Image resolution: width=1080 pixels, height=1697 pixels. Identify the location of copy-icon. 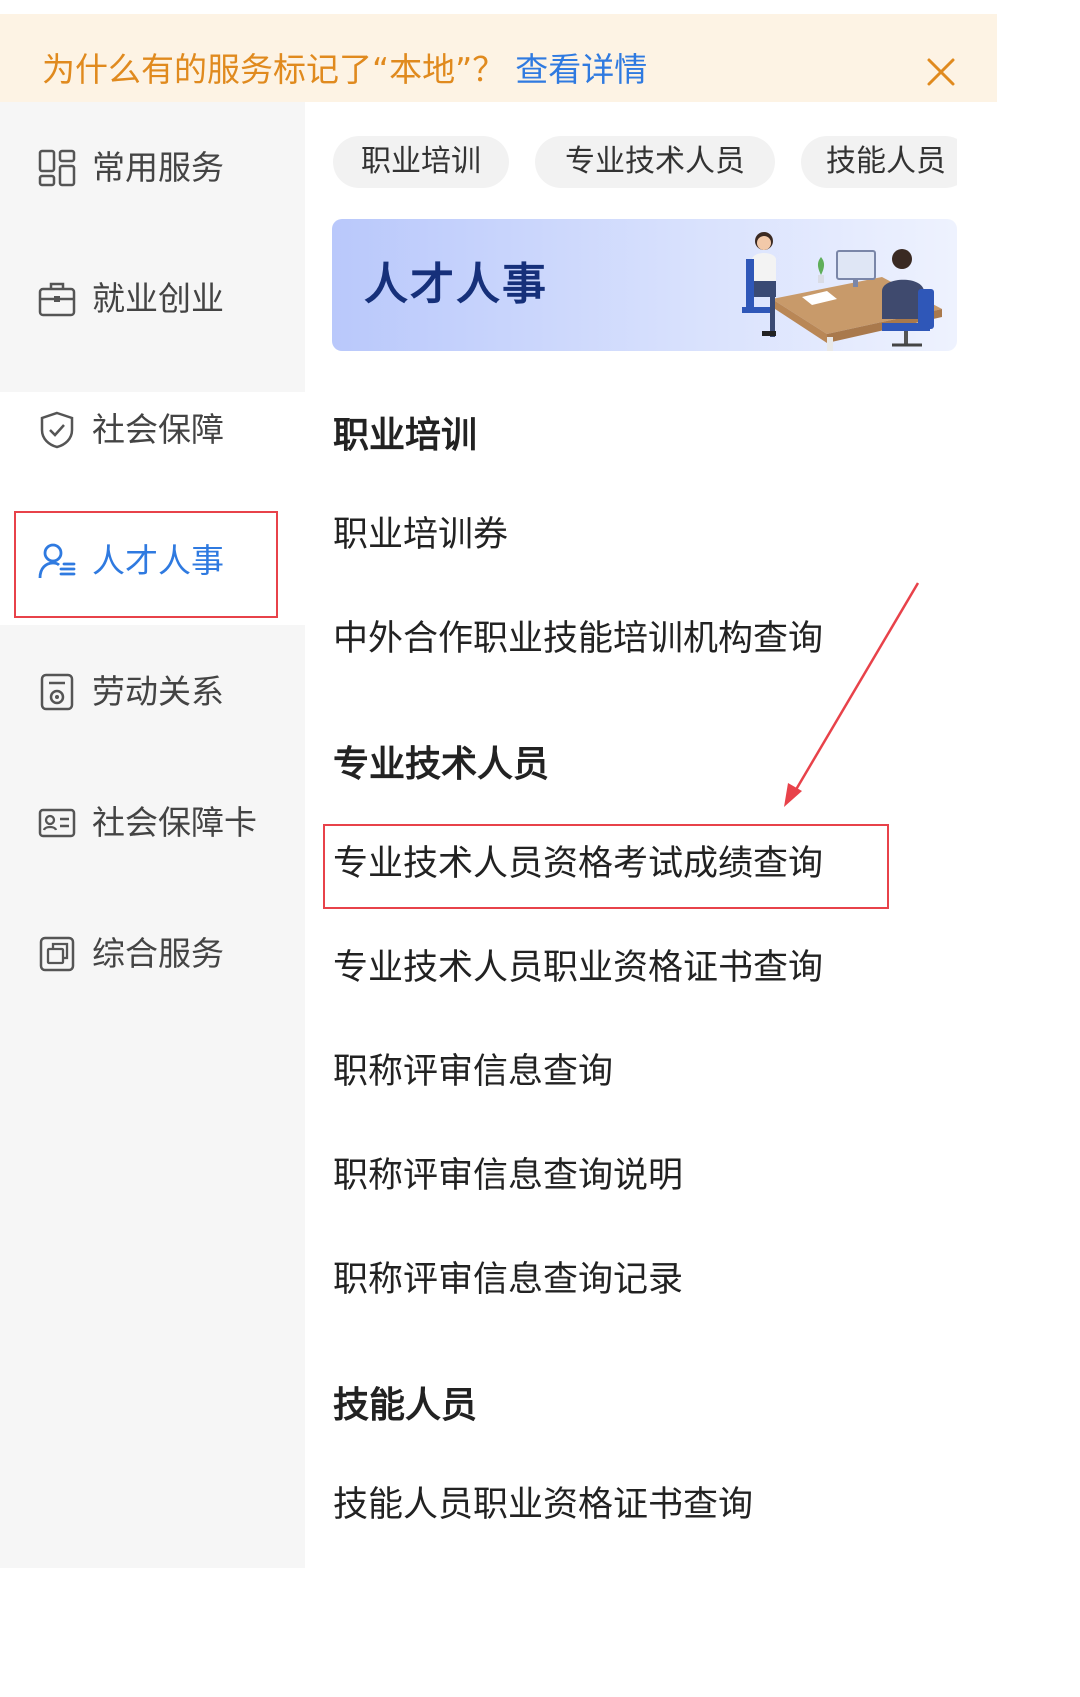
(57, 954).